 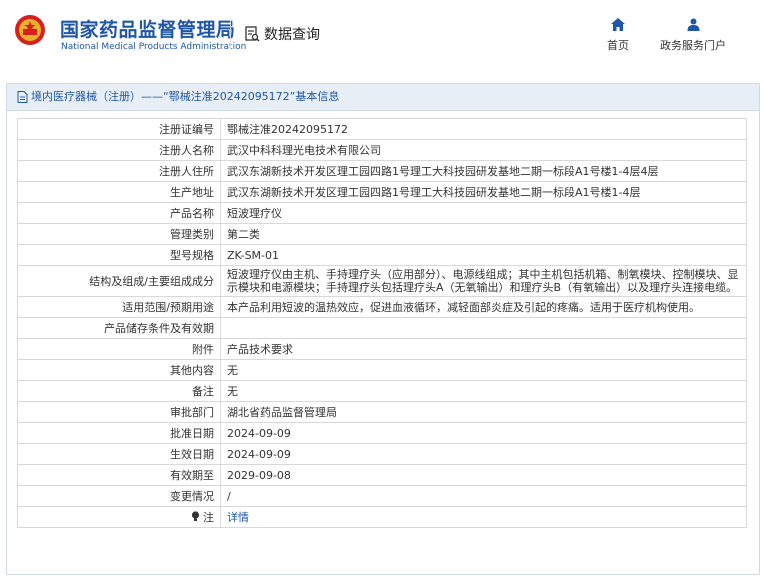 I want to click on header-divider, so click(x=230, y=35).